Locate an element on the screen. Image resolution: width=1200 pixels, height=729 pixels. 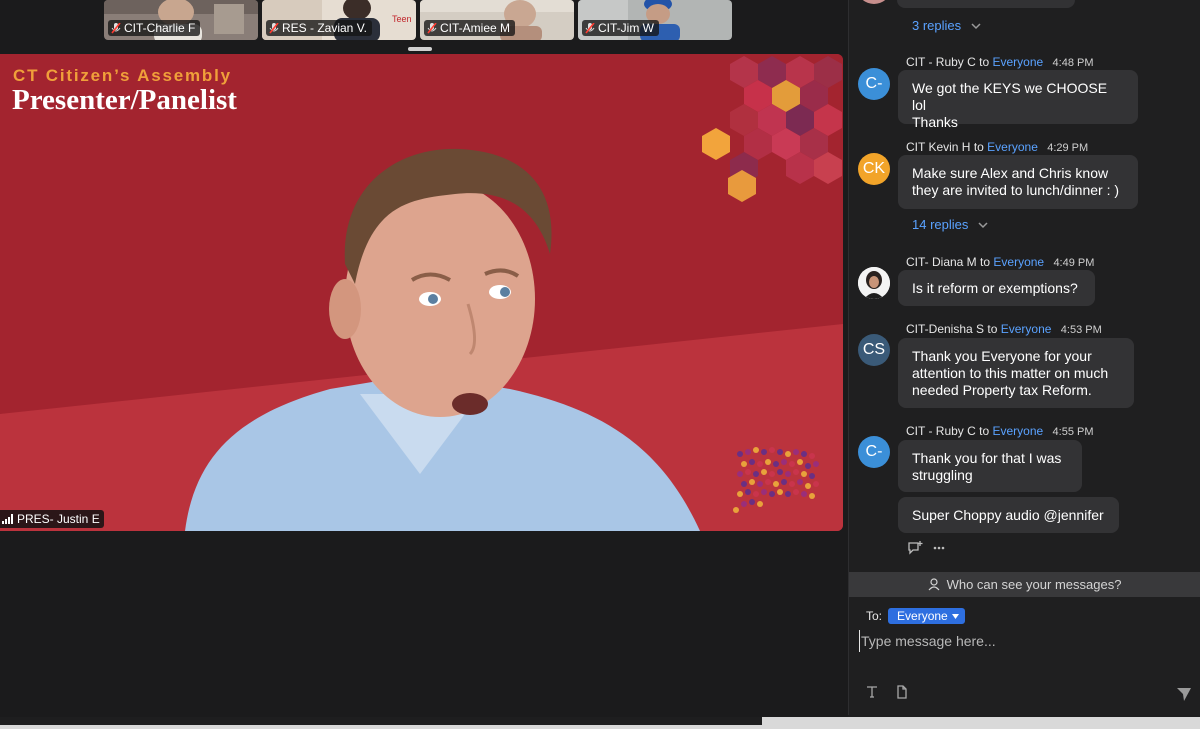
recipient-value: Everyone is located at coordinates (922, 616).